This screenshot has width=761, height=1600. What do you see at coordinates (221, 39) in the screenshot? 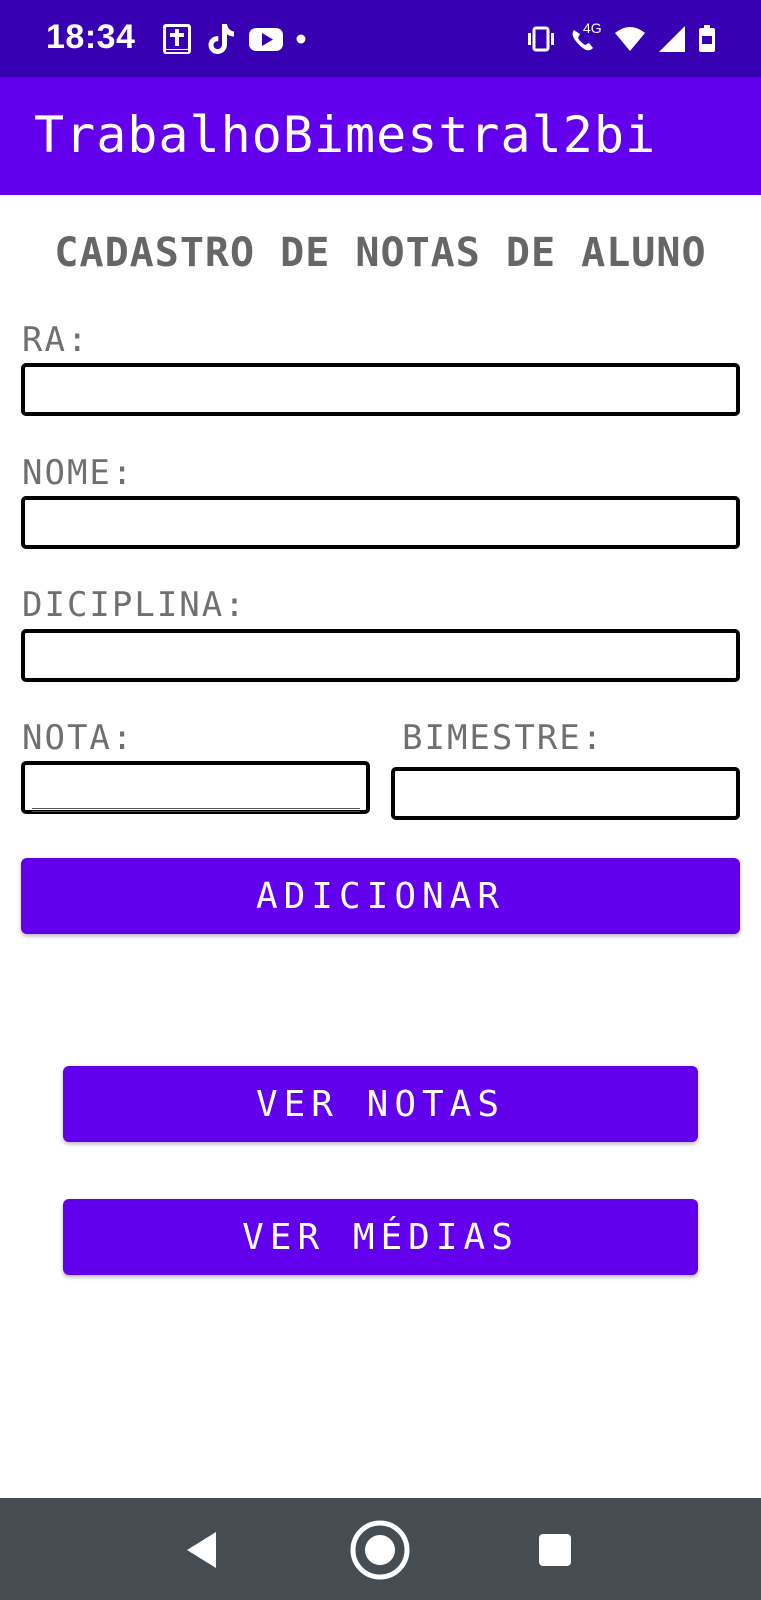
I see `tiktok-icon` at bounding box center [221, 39].